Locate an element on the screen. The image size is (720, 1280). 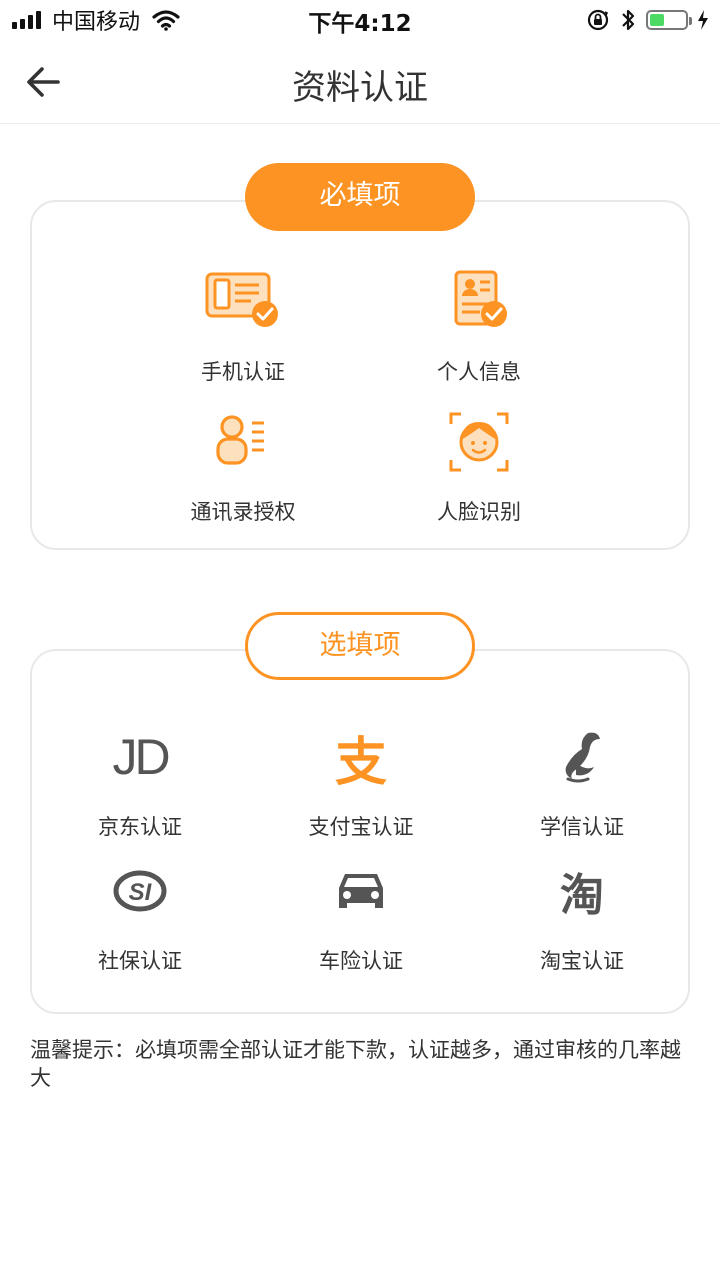
social-security-logo-icon: SI is located at coordinates (140, 891).